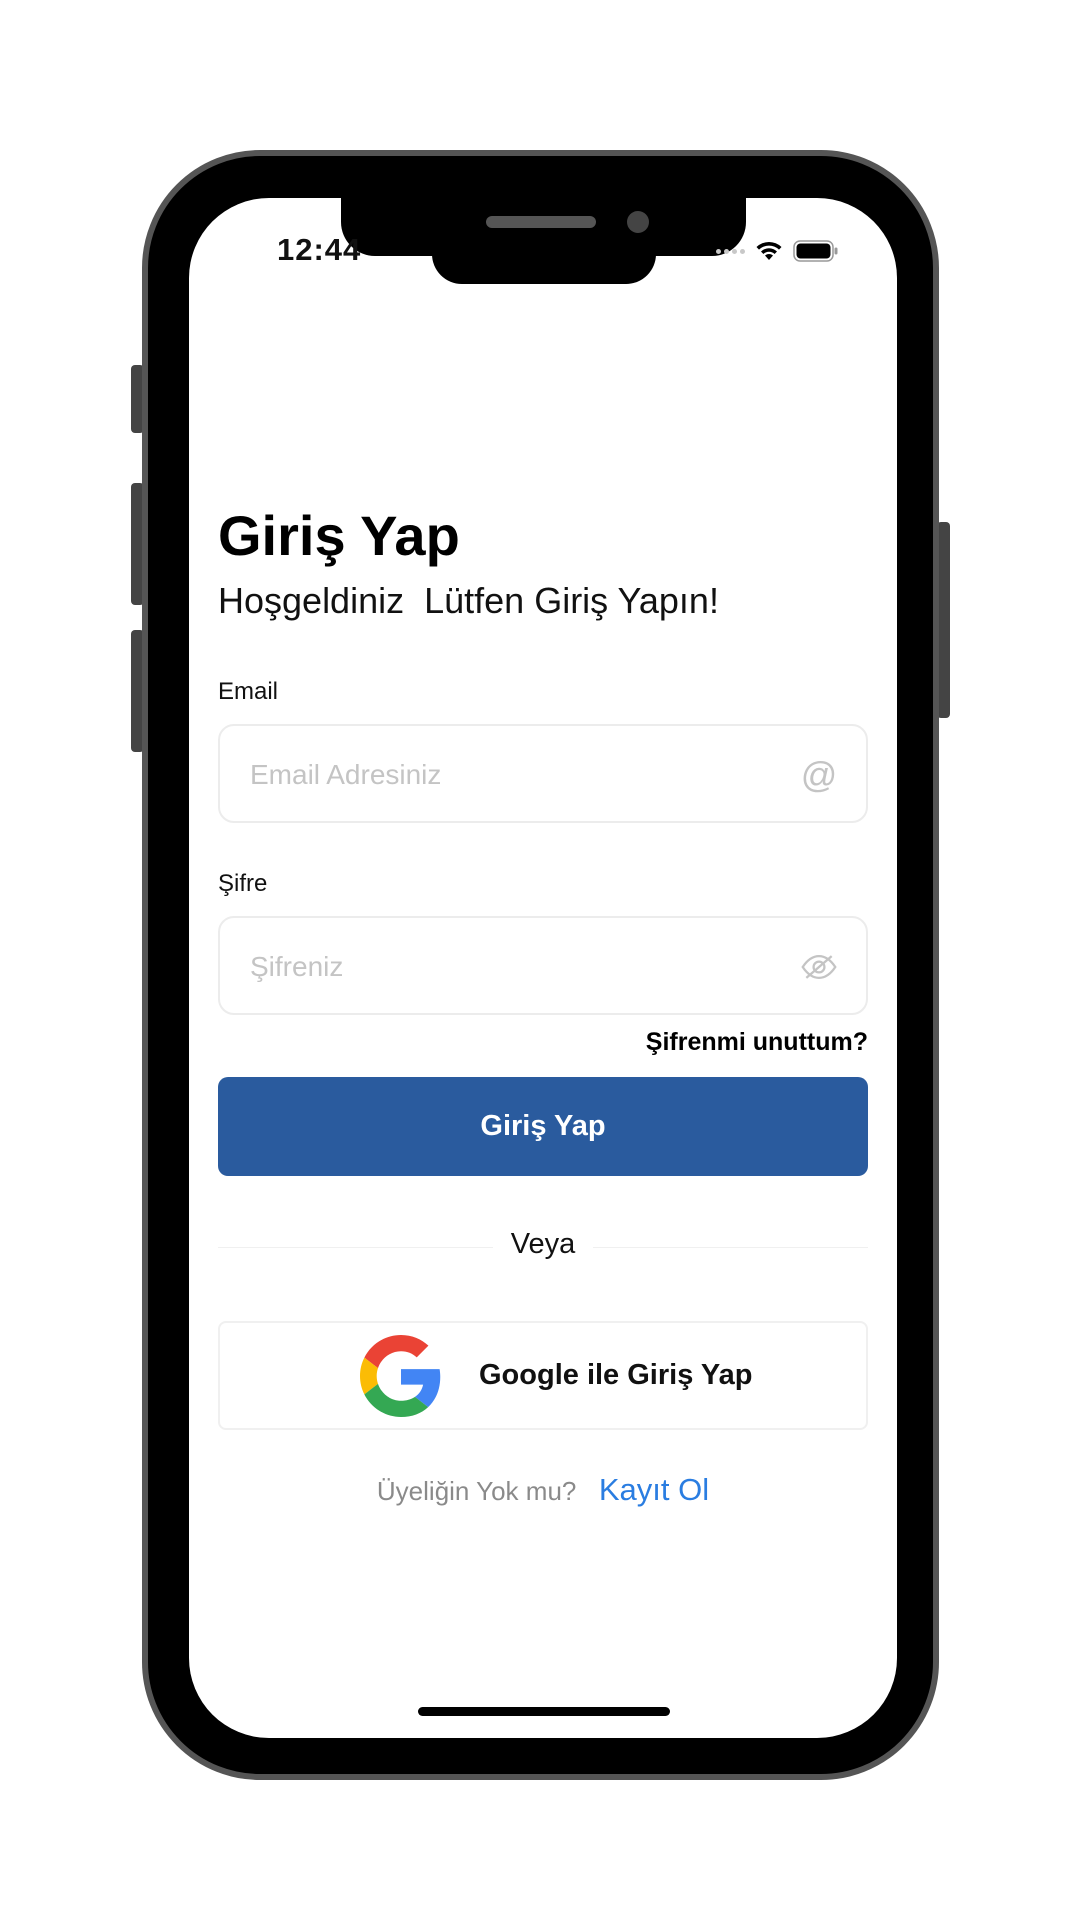  What do you see at coordinates (510, 774) in the screenshot?
I see `email-field` at bounding box center [510, 774].